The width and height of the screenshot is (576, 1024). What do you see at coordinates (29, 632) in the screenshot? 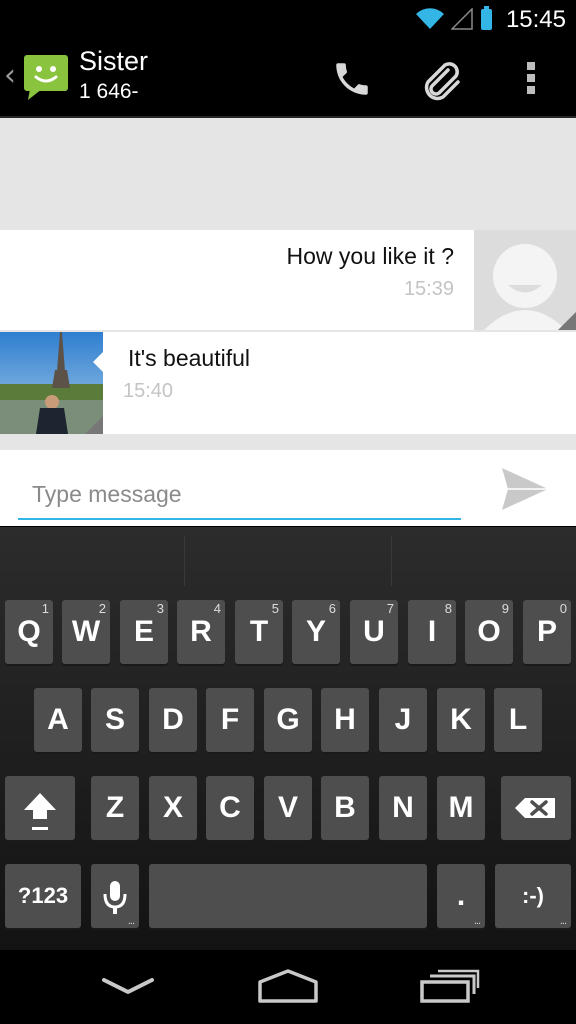
I see `key-q: Q1` at bounding box center [29, 632].